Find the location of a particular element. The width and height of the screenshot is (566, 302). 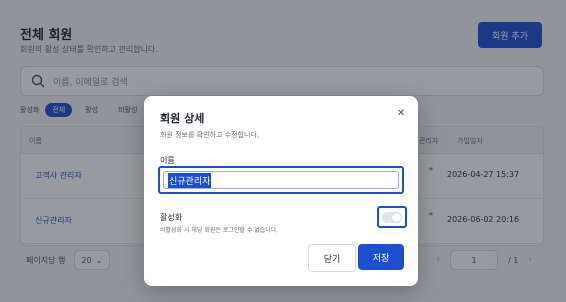

name-field-focus-ring: 신규관리자 is located at coordinates (281, 180).